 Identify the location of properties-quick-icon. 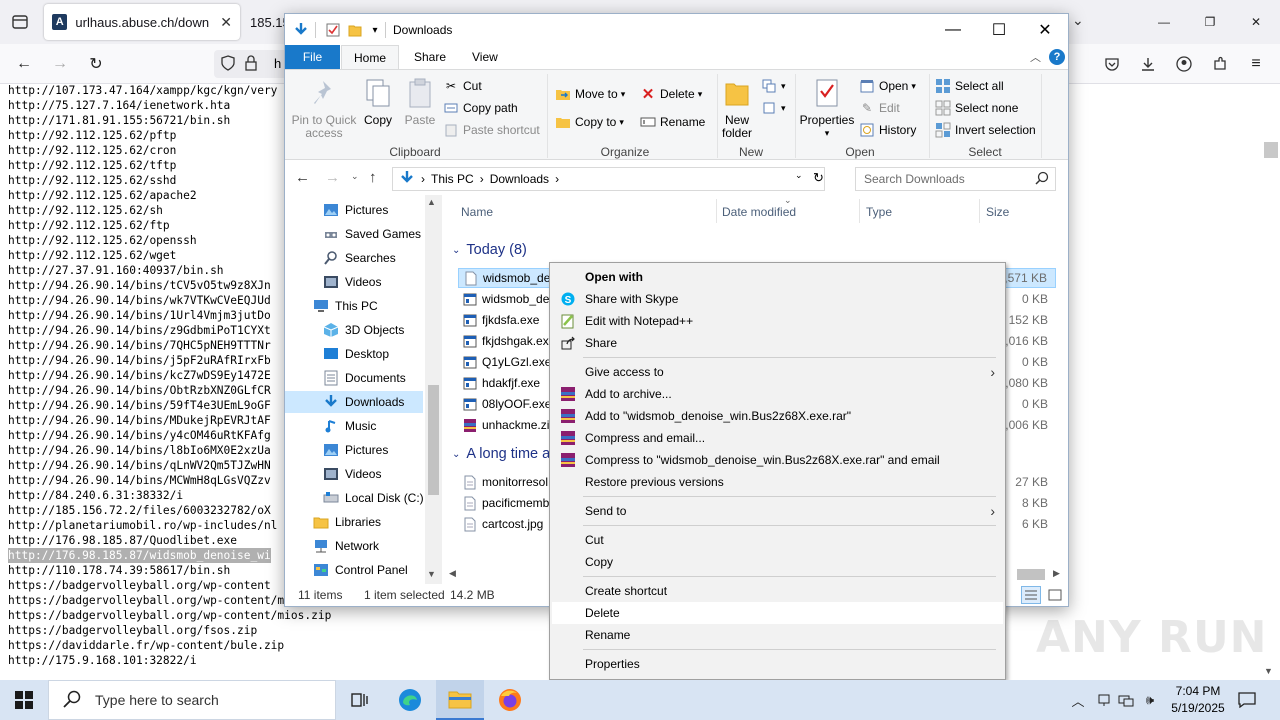
(333, 30).